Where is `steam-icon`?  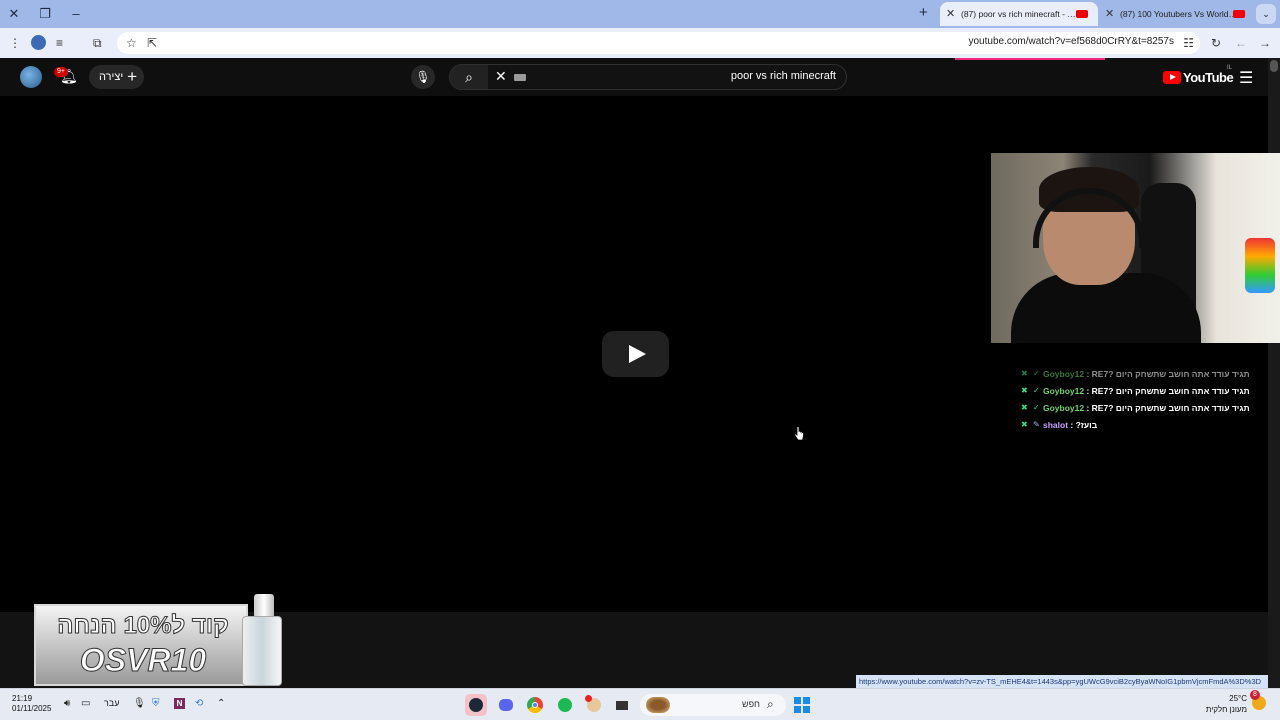
steam-icon is located at coordinates (476, 705).